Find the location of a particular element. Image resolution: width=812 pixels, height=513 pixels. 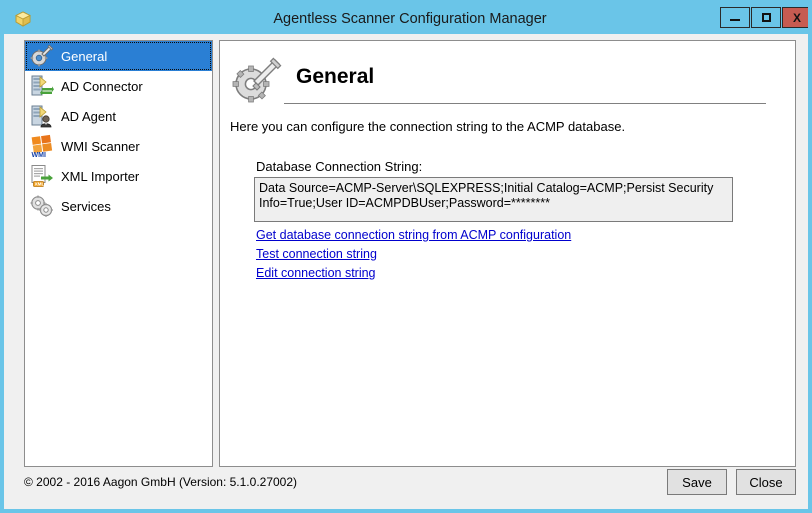

sidebar-item-xml-importer: XML XML Importer is located at coordinates (118, 176).